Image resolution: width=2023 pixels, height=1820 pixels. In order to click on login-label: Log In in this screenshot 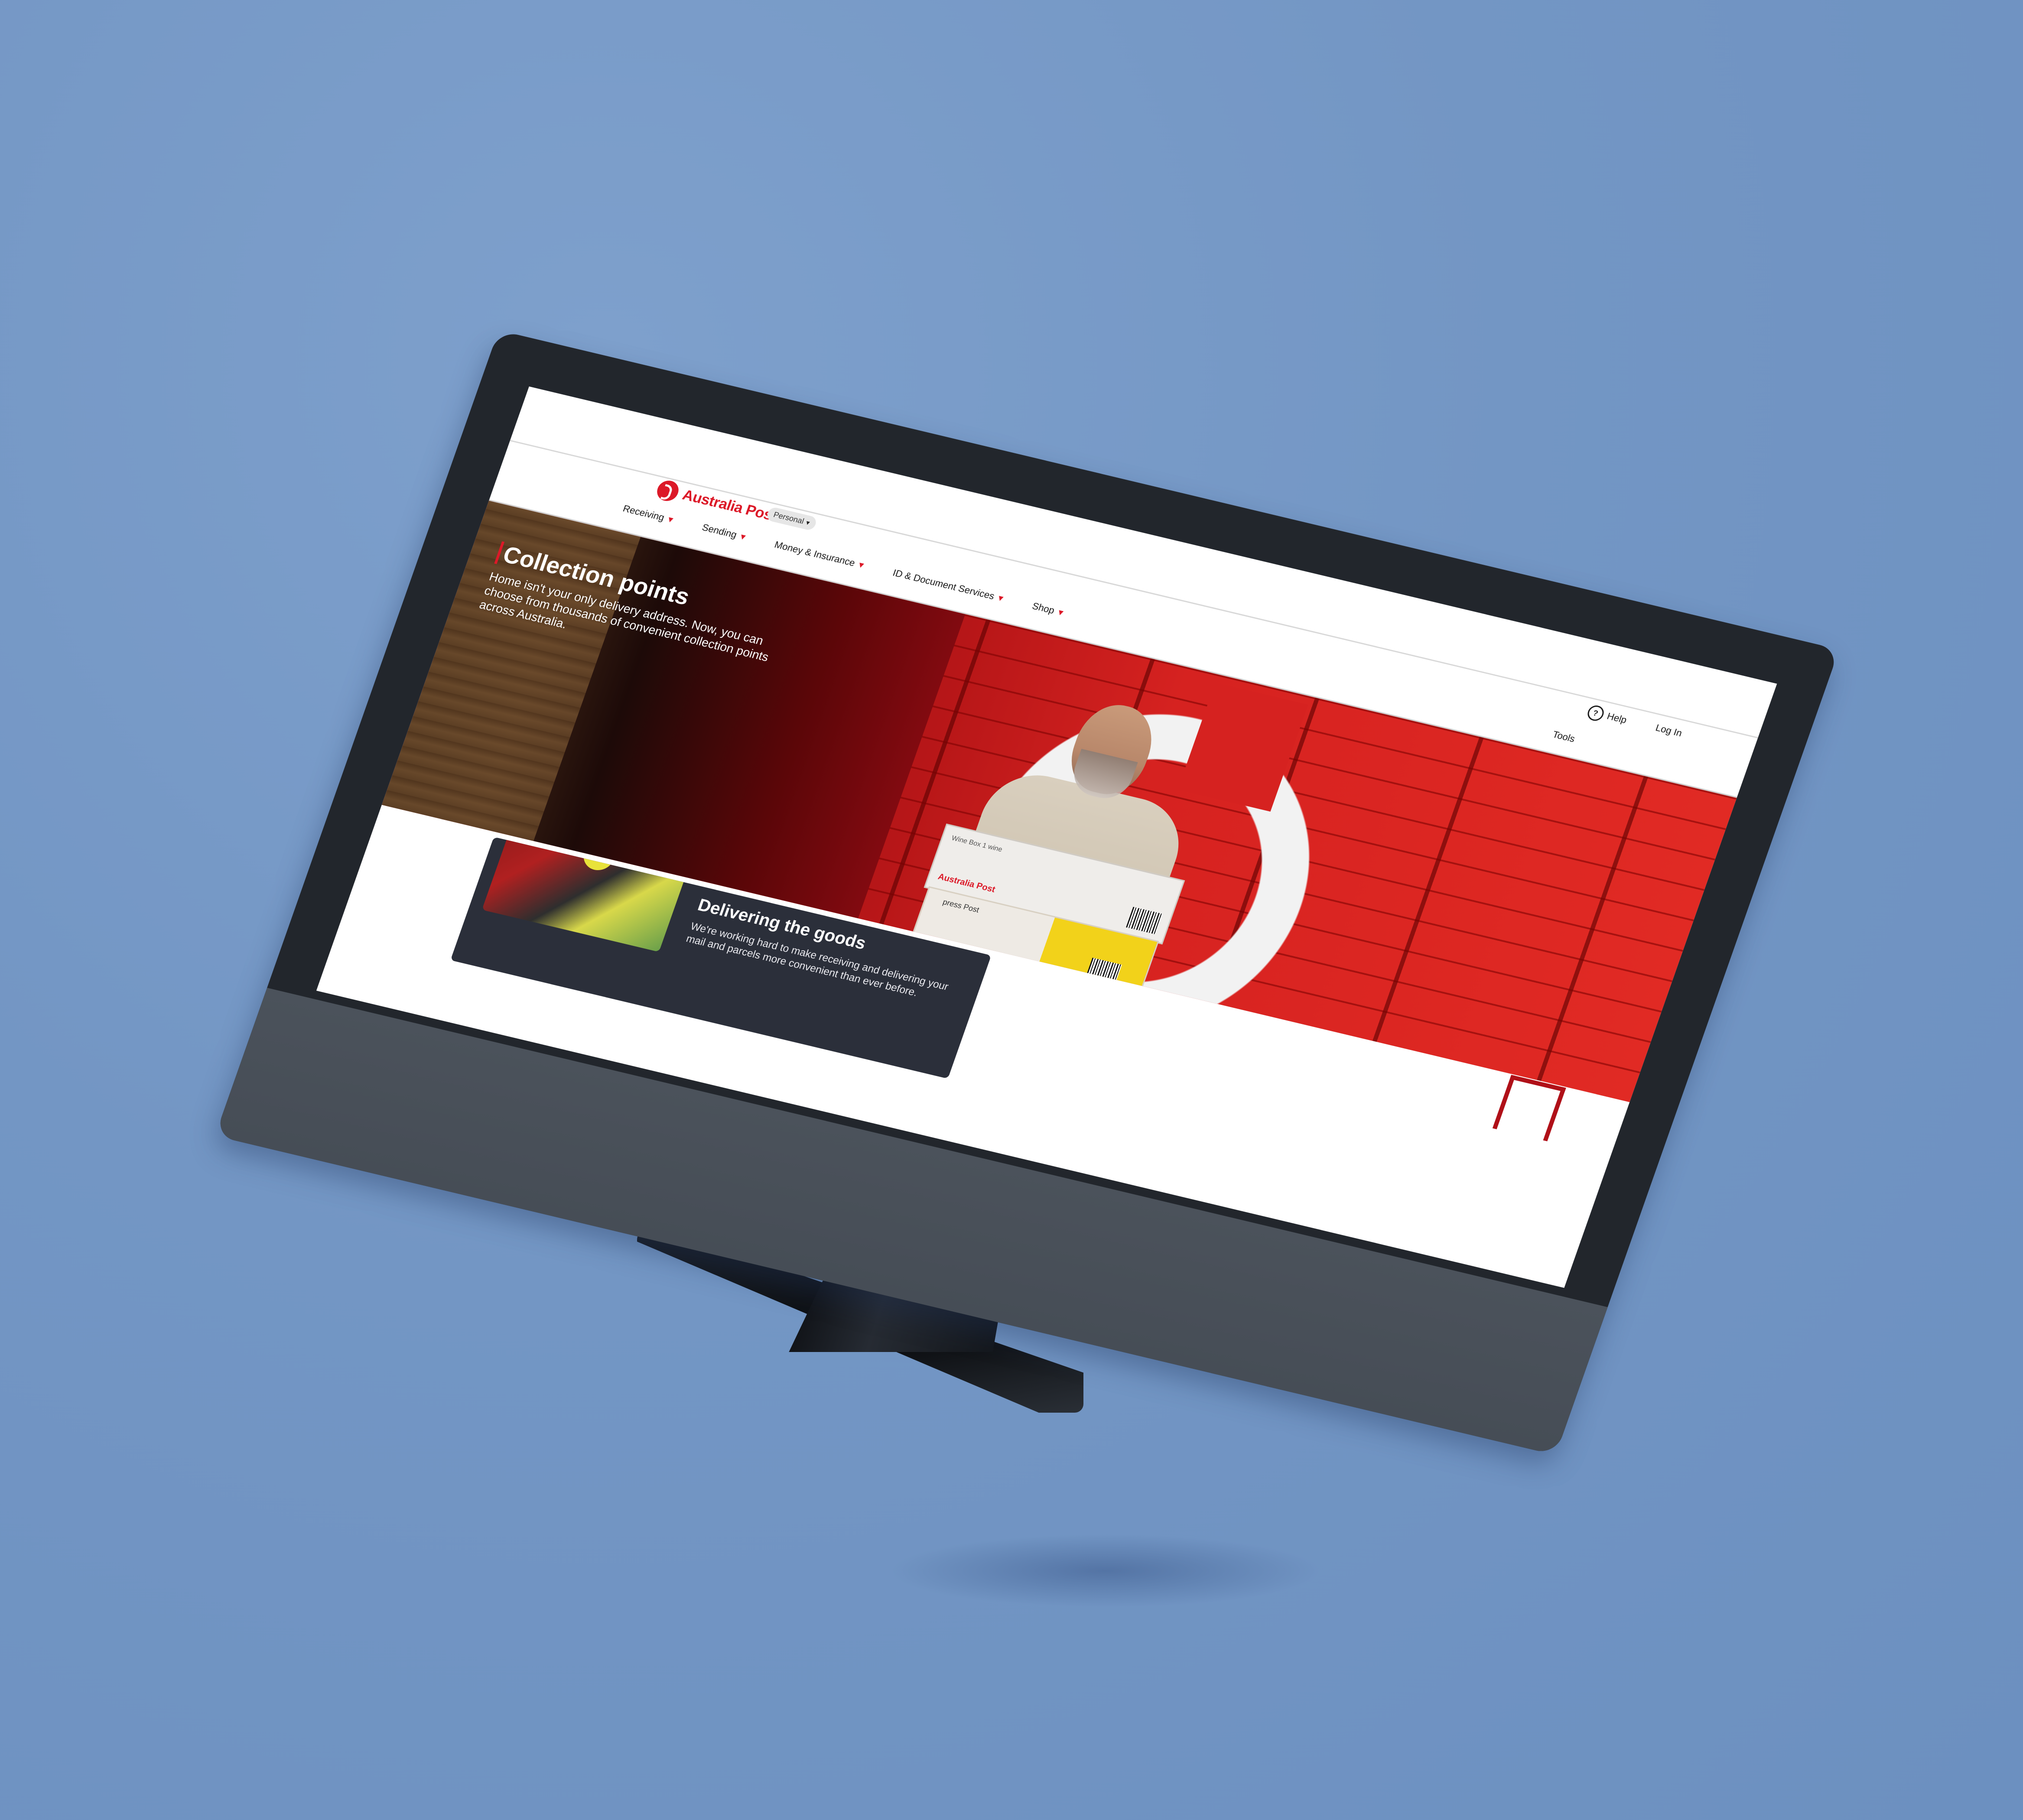, I will do `click(1669, 730)`.